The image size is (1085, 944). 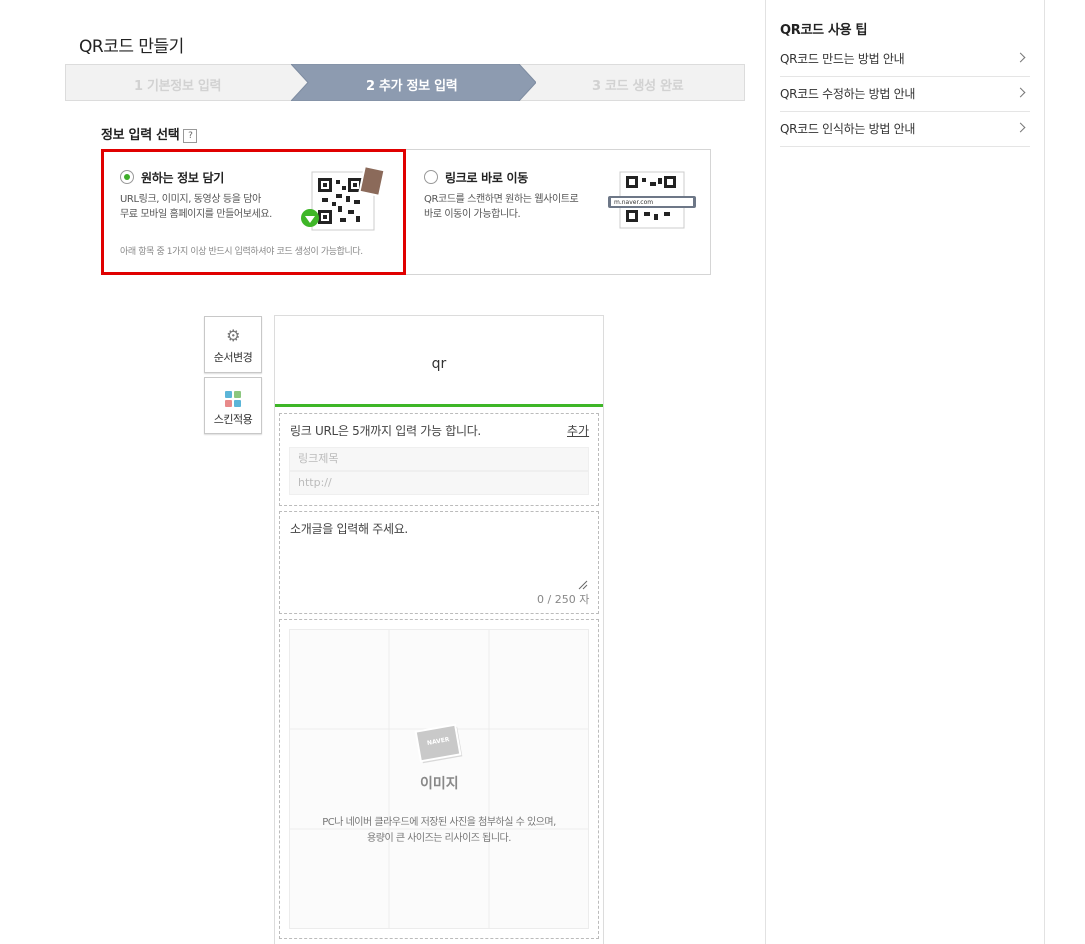 What do you see at coordinates (412, 86) in the screenshot?
I see `step-2: 2 추가 정보 입력` at bounding box center [412, 86].